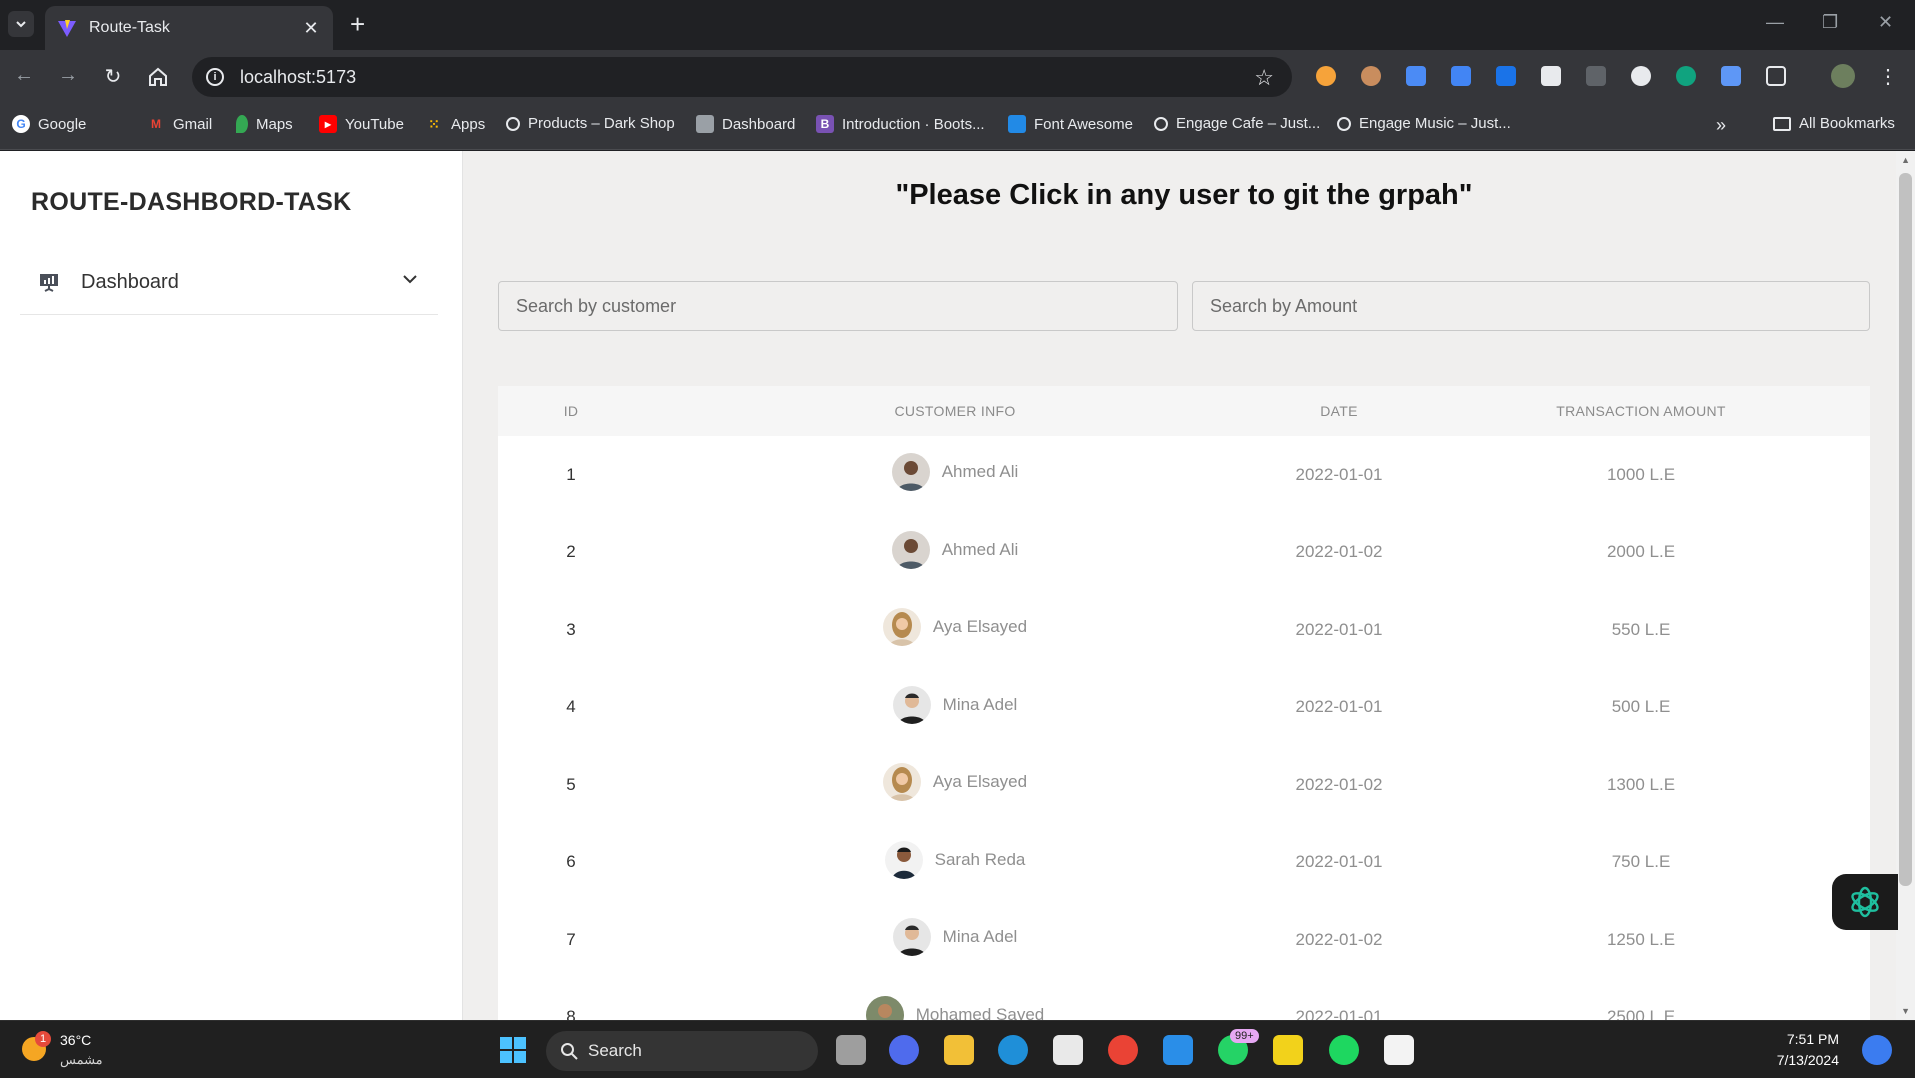  What do you see at coordinates (955, 411) in the screenshot?
I see `column-header-customer-info: CUSTOMER INFO` at bounding box center [955, 411].